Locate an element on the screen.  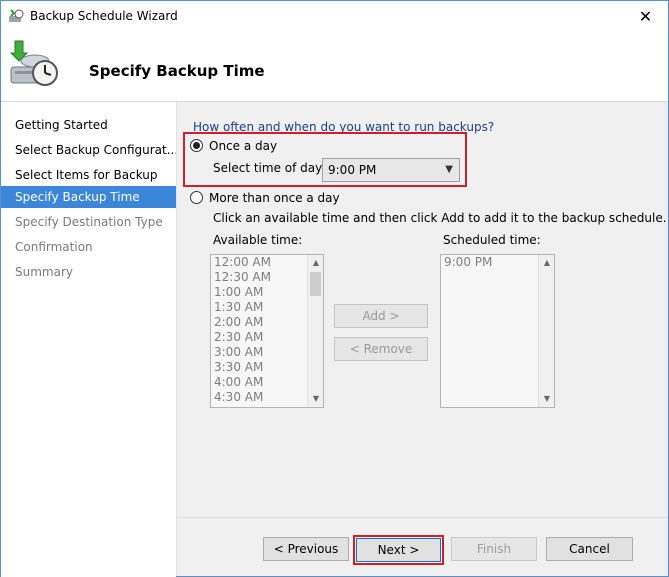
once-a-day-label: Once a day is located at coordinates (243, 146).